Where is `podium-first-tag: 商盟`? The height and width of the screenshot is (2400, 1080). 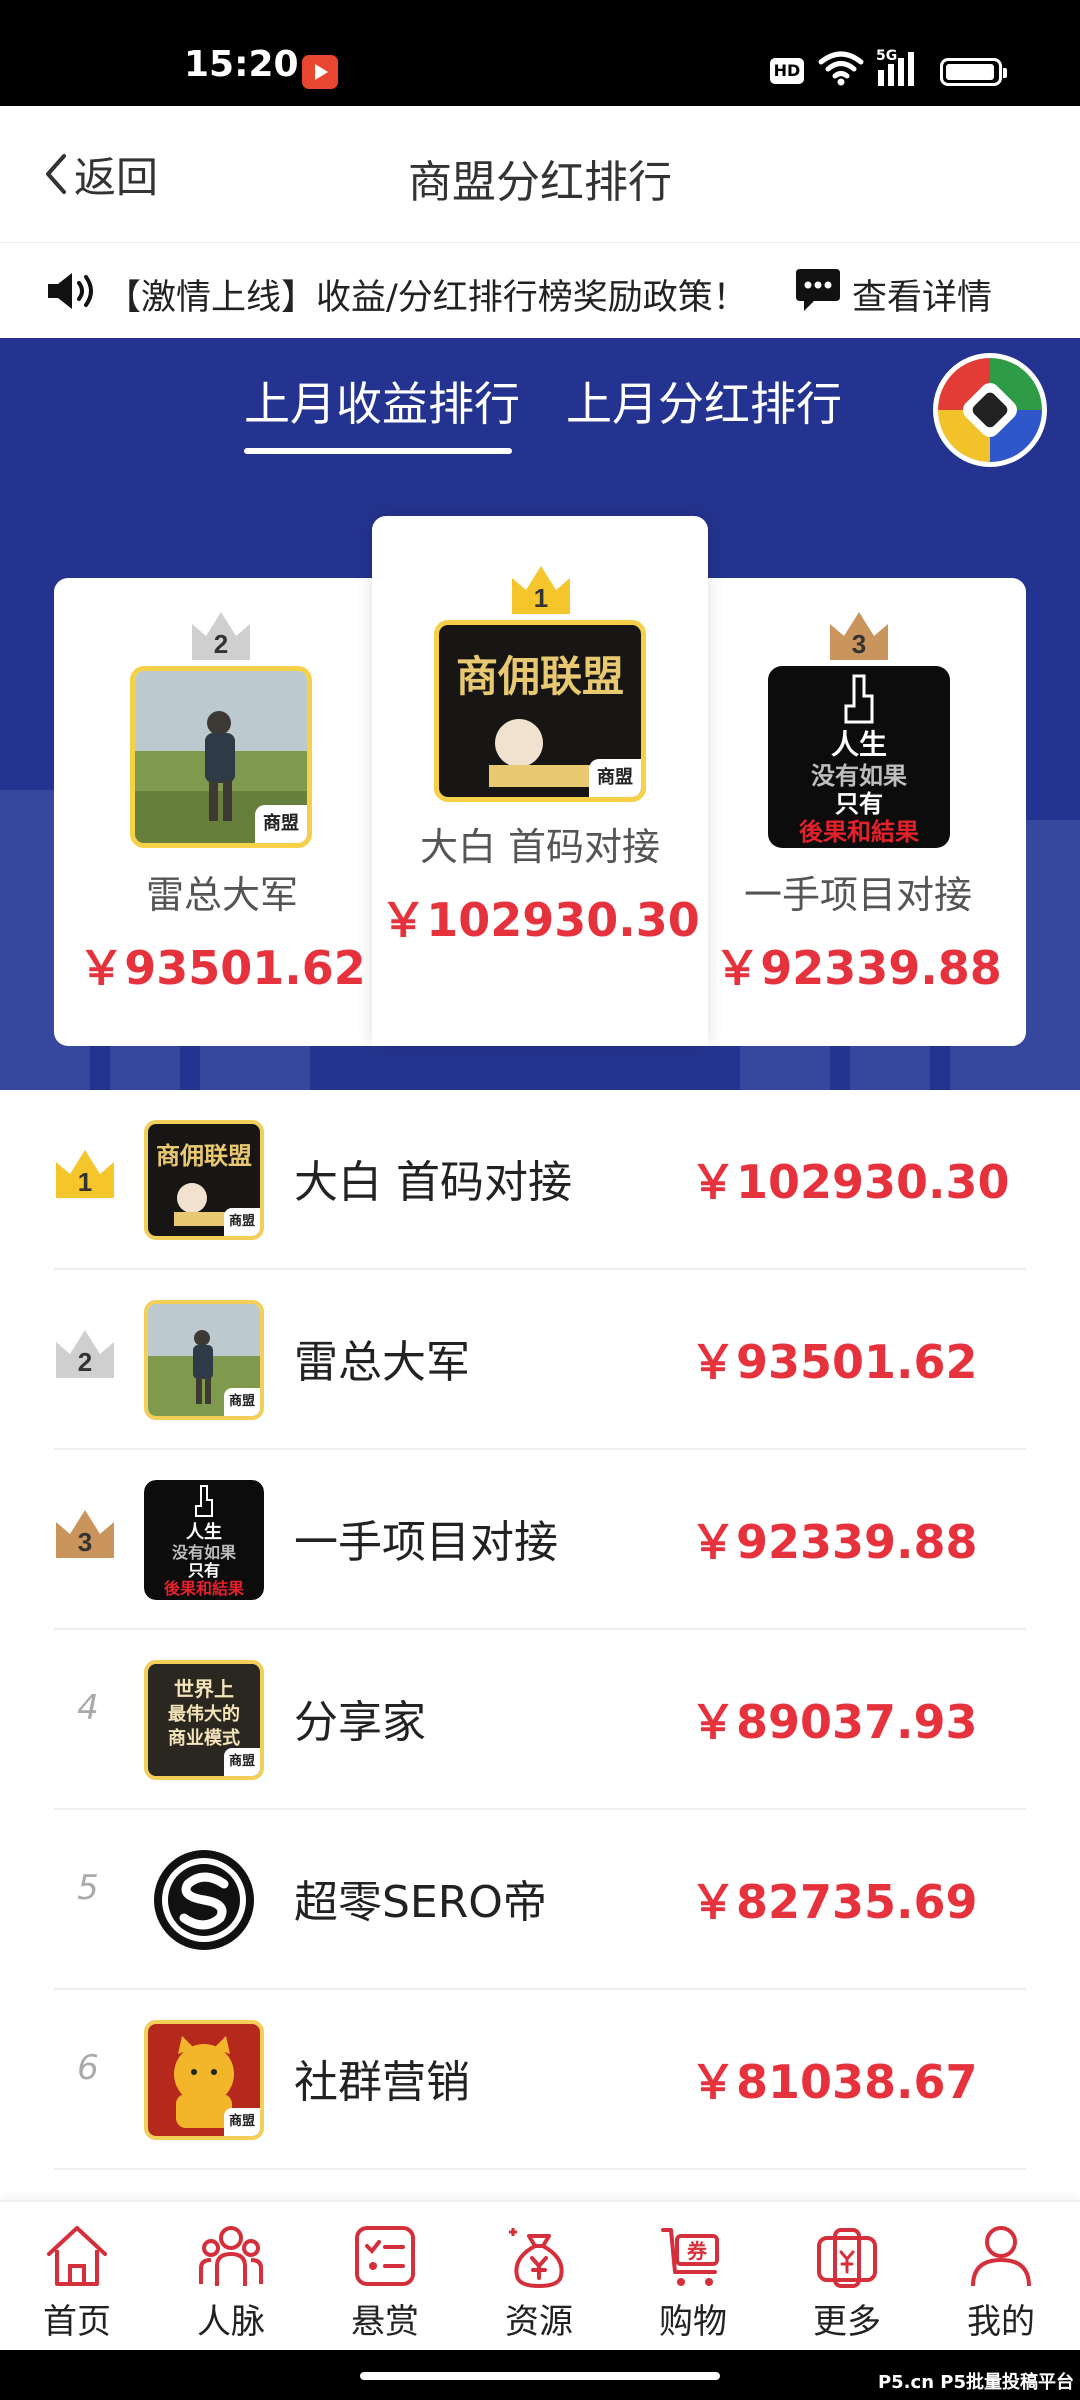
podium-first-tag: 商盟 is located at coordinates (615, 778).